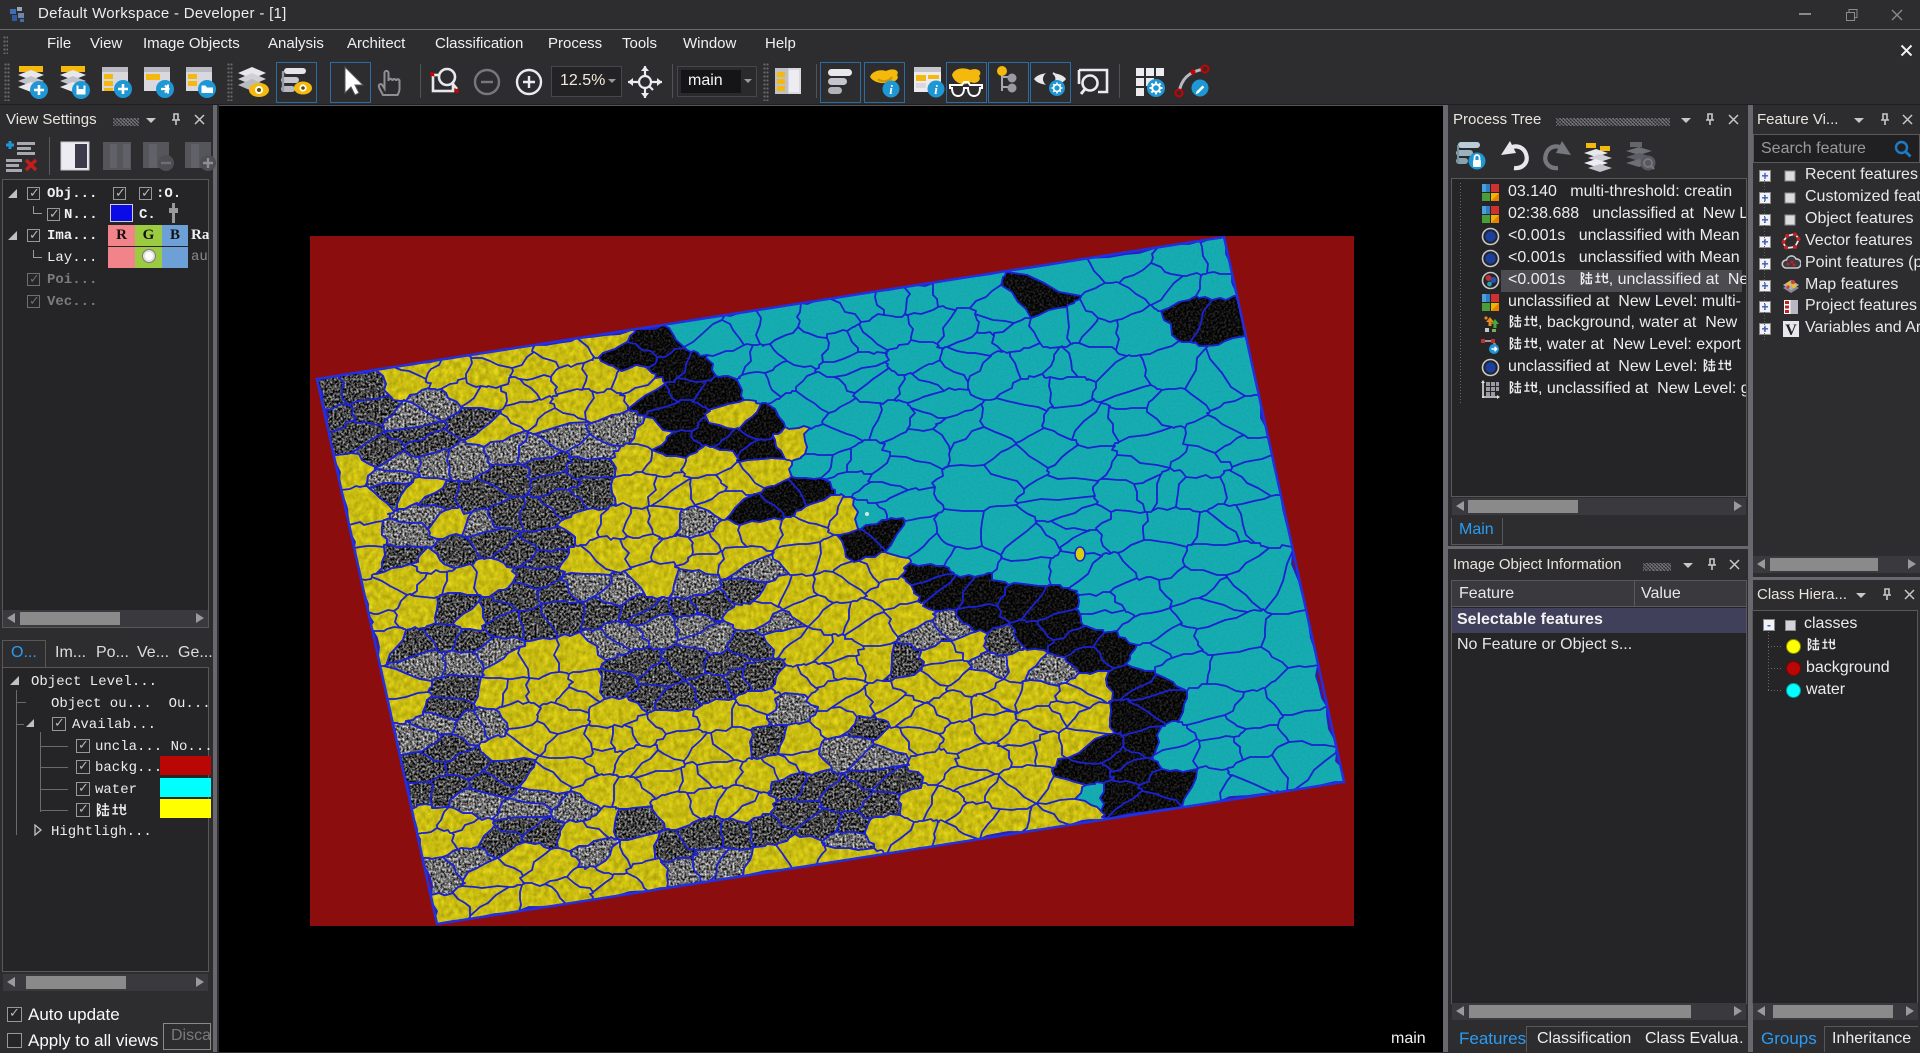  Describe the element at coordinates (1408, 1038) in the screenshot. I see `svg-text: main` at that location.